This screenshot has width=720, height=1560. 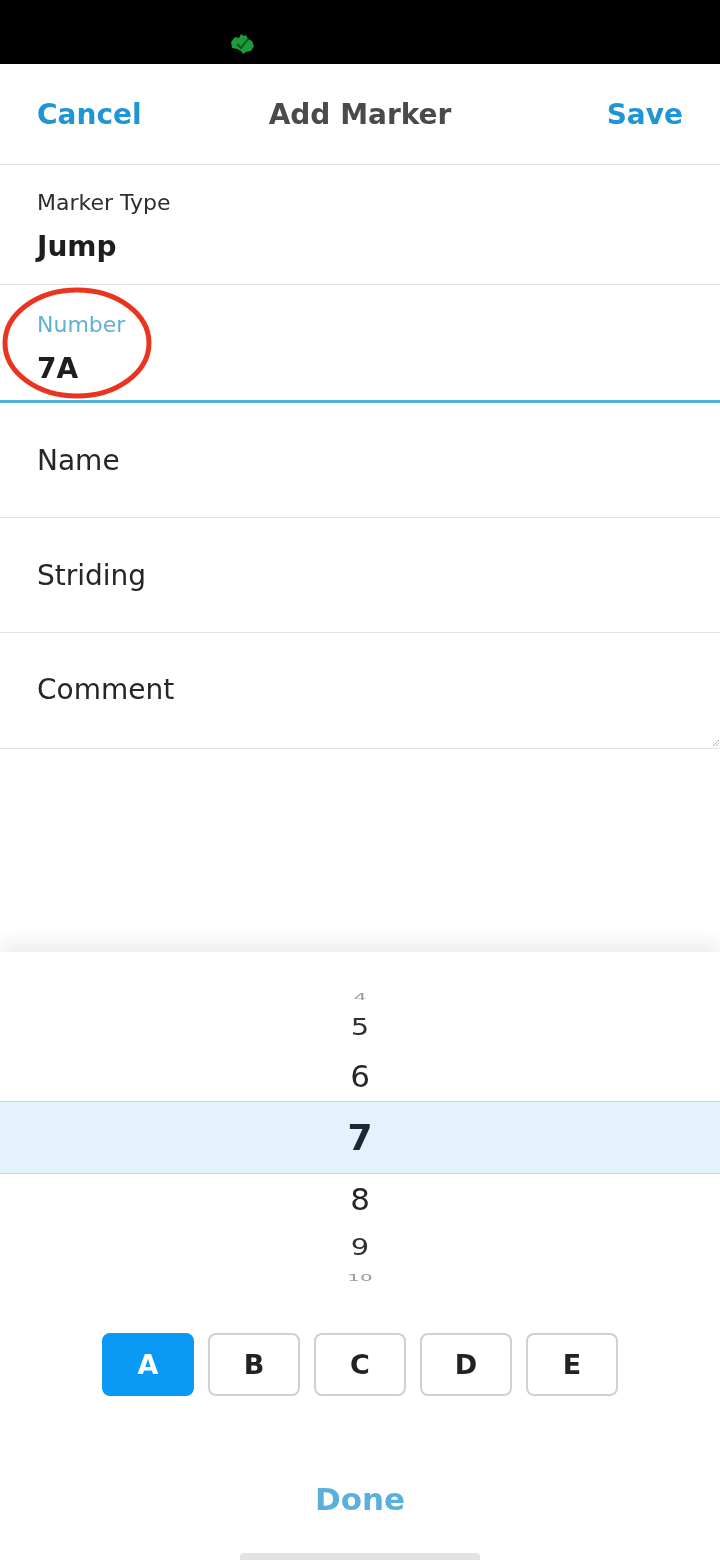 What do you see at coordinates (360, 1137) in the screenshot?
I see `picker-selected-item: 7` at bounding box center [360, 1137].